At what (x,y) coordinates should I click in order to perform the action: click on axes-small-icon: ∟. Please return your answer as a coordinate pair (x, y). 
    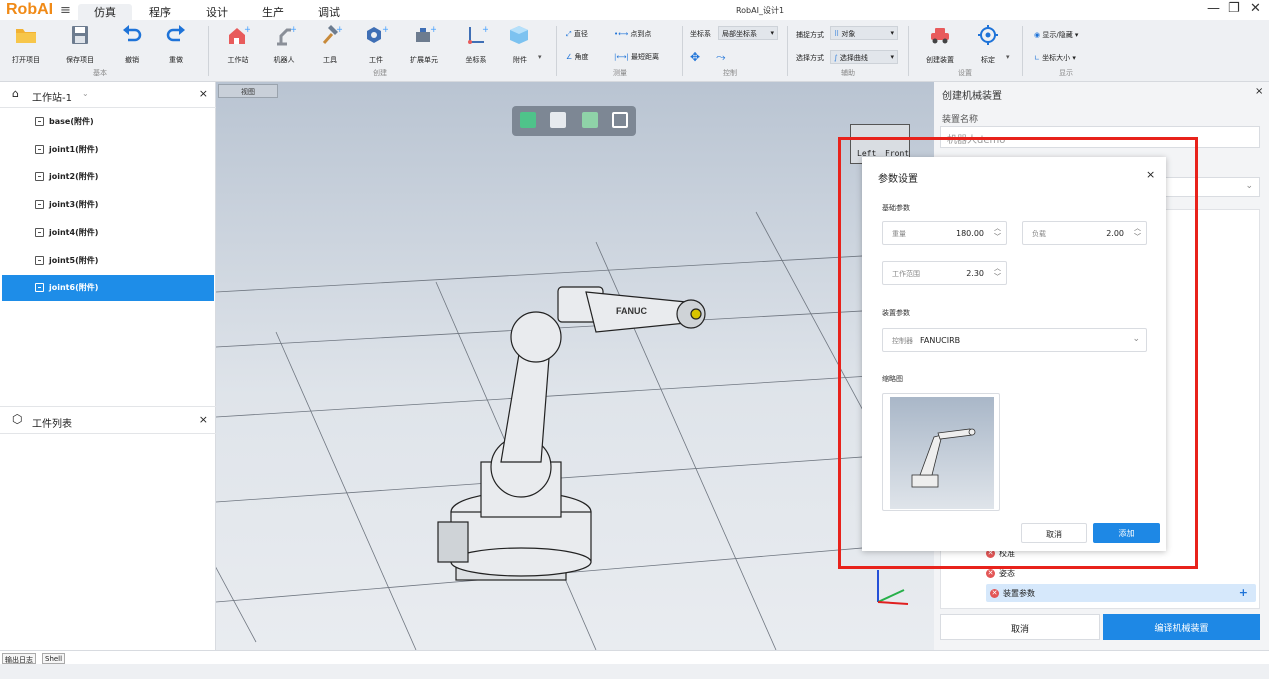
    Looking at the image, I should click on (1037, 58).